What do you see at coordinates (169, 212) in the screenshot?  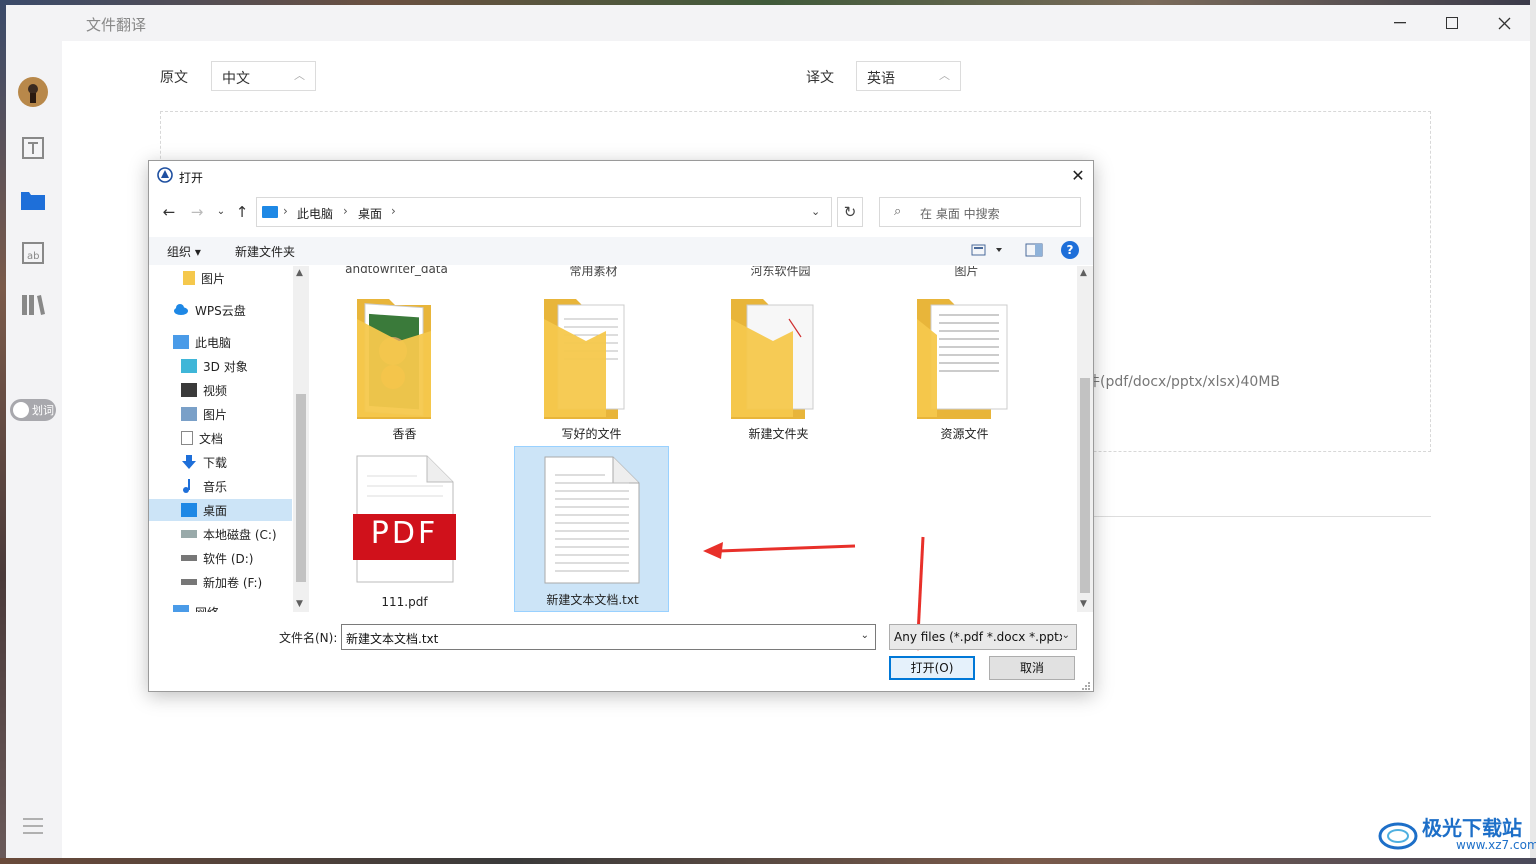 I see `back-button: ←` at bounding box center [169, 212].